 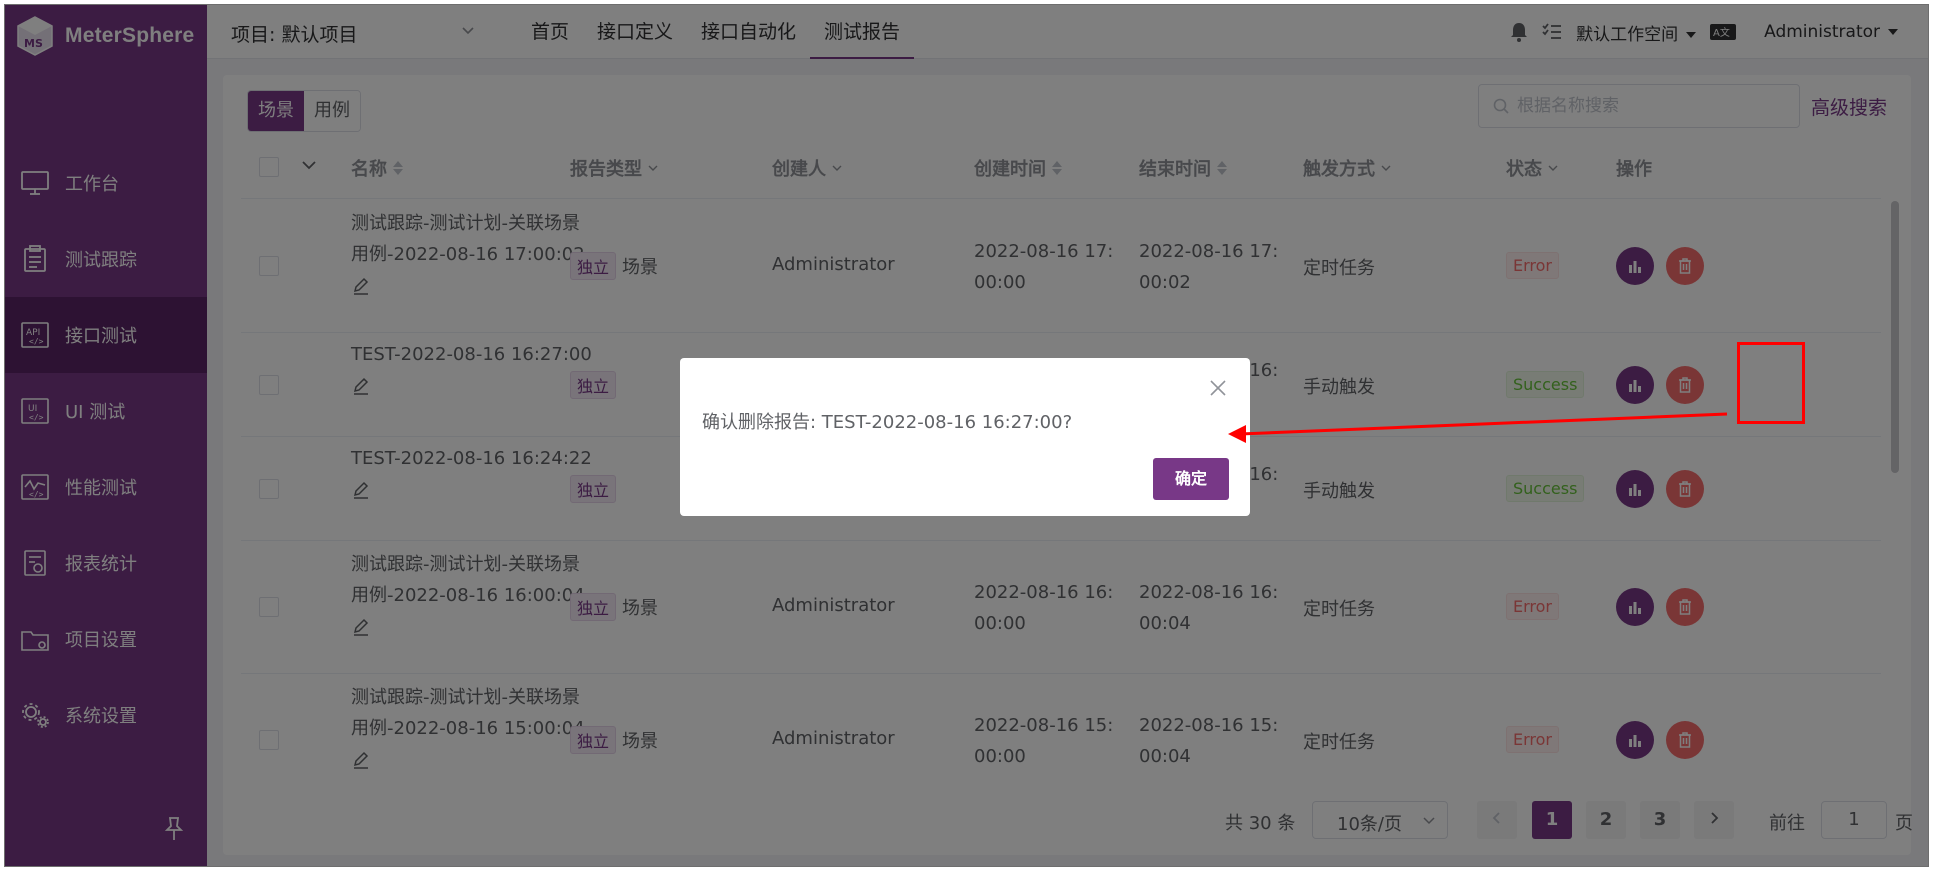 I want to click on highlight-box, so click(x=1771, y=383).